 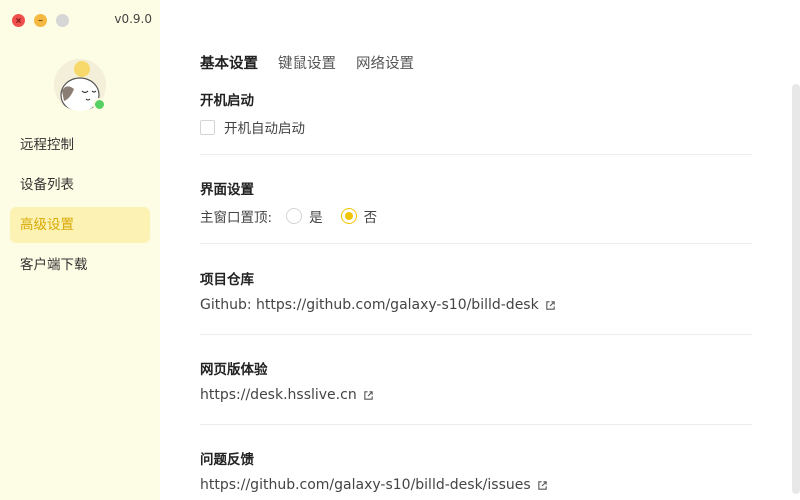 What do you see at coordinates (62, 20) in the screenshot?
I see `maximize-icon` at bounding box center [62, 20].